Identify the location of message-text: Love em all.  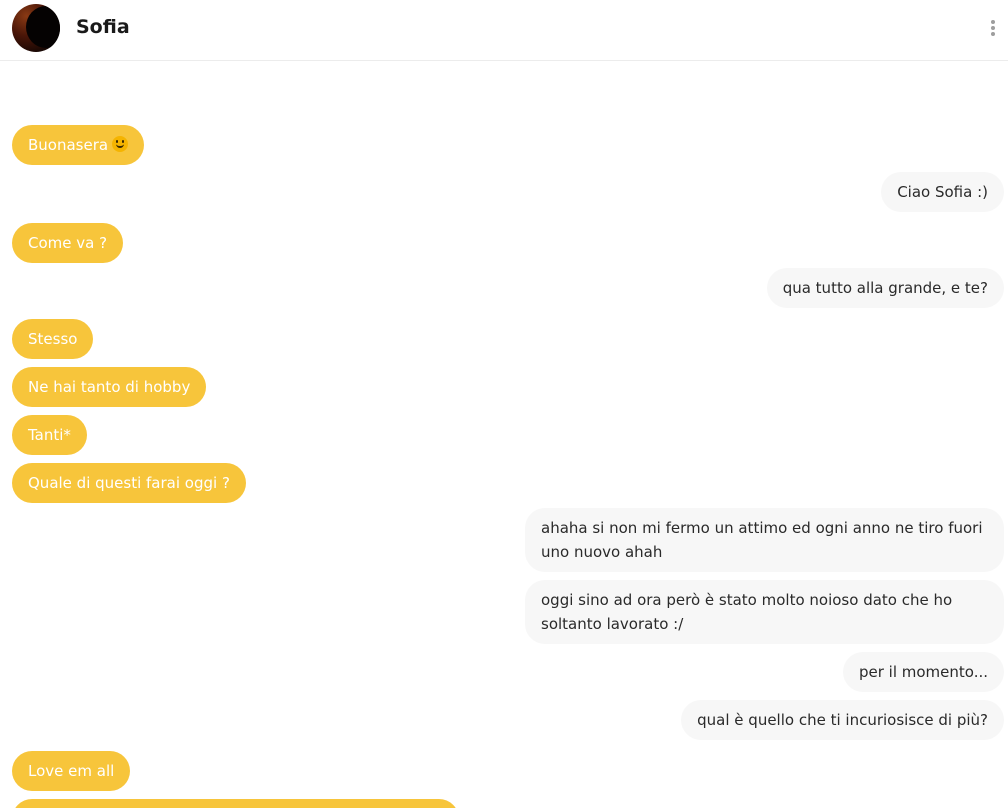
(71, 771).